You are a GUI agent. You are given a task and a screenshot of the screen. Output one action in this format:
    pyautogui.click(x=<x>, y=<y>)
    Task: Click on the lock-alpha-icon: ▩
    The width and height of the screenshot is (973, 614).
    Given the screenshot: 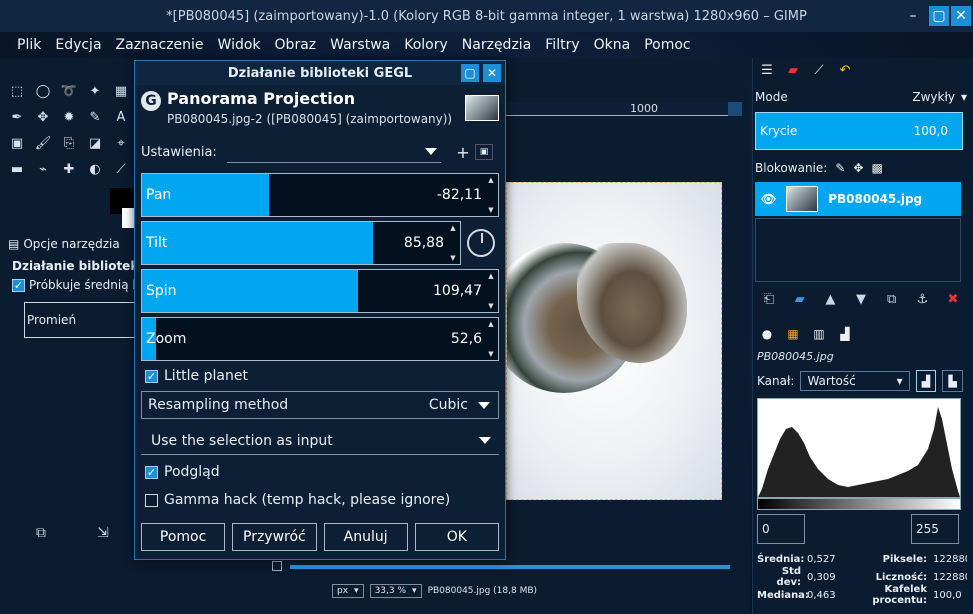 What is the action you would take?
    pyautogui.click(x=876, y=168)
    